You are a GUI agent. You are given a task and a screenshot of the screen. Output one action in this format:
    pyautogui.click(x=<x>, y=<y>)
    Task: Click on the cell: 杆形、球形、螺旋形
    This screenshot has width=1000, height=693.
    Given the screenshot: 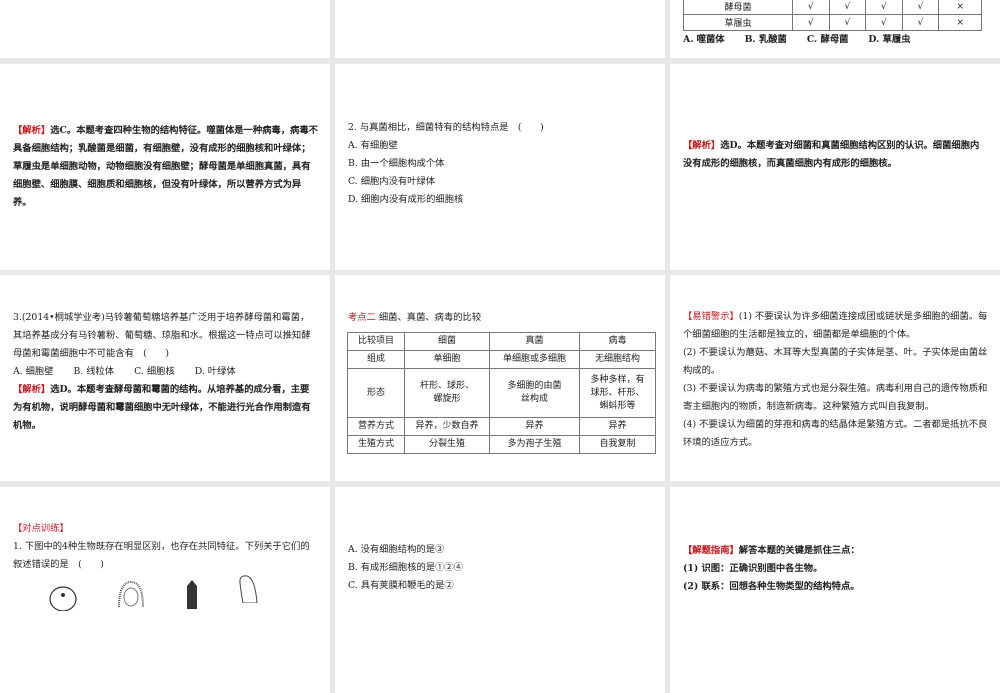 What is the action you would take?
    pyautogui.click(x=447, y=393)
    